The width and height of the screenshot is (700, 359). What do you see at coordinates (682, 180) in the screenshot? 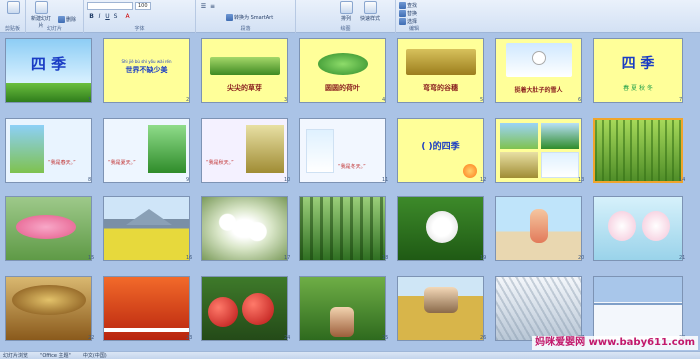
I see `slide-number: 14` at bounding box center [682, 180].